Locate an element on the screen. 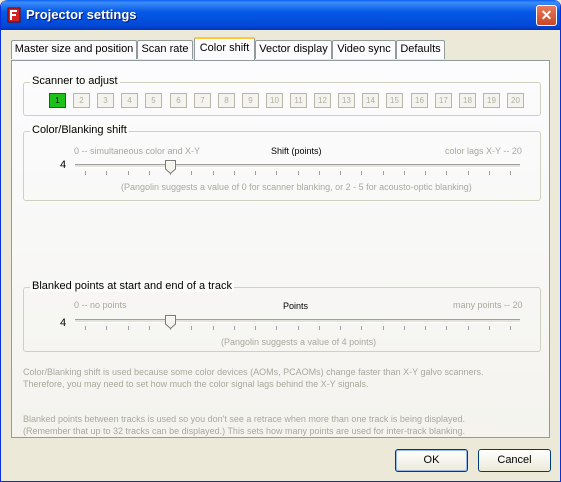 This screenshot has width=561, height=482. scanner-button-11: 11 is located at coordinates (298, 100).